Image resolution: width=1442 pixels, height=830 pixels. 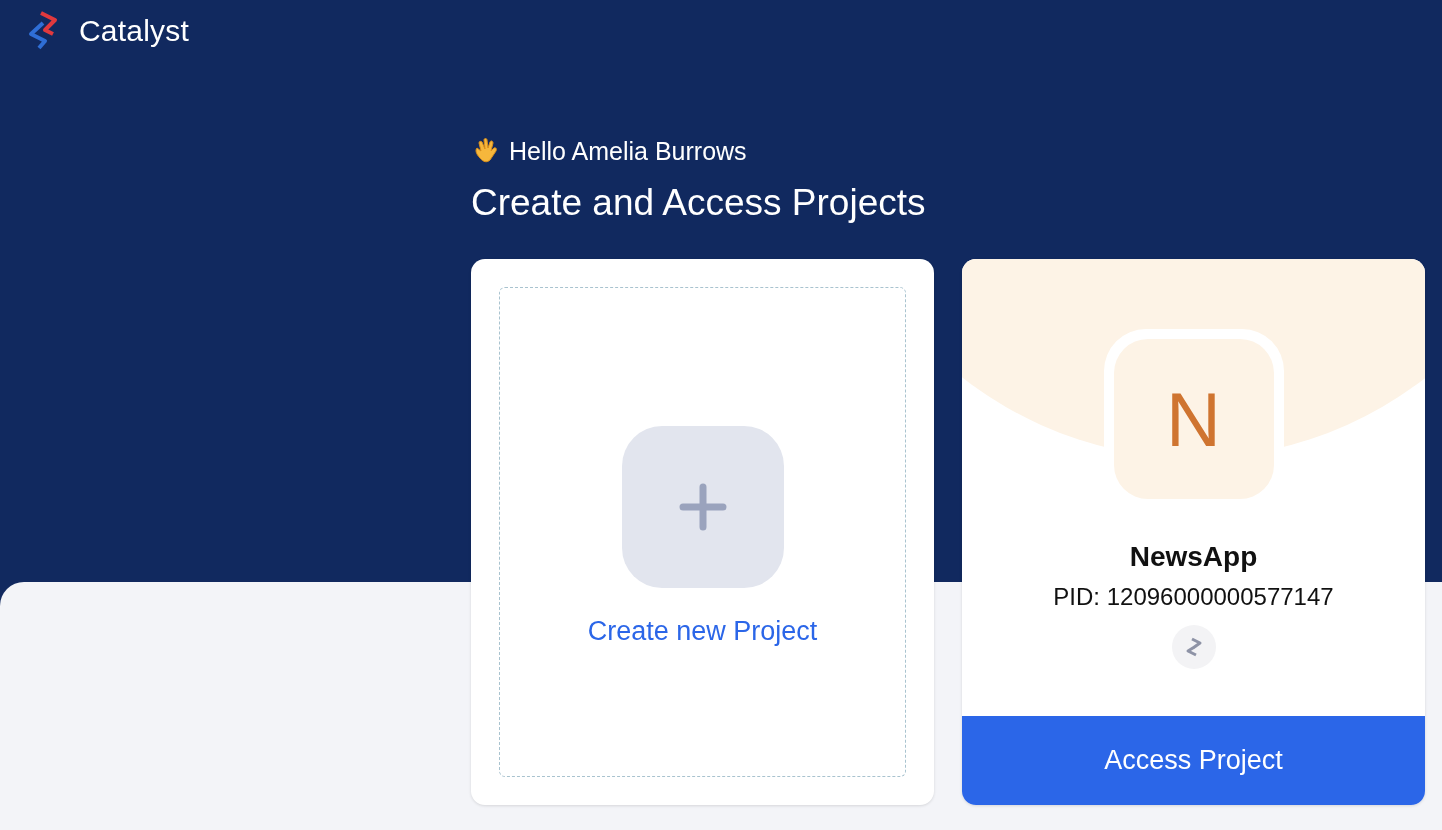 What do you see at coordinates (1193, 419) in the screenshot?
I see `avatar-initial: N` at bounding box center [1193, 419].